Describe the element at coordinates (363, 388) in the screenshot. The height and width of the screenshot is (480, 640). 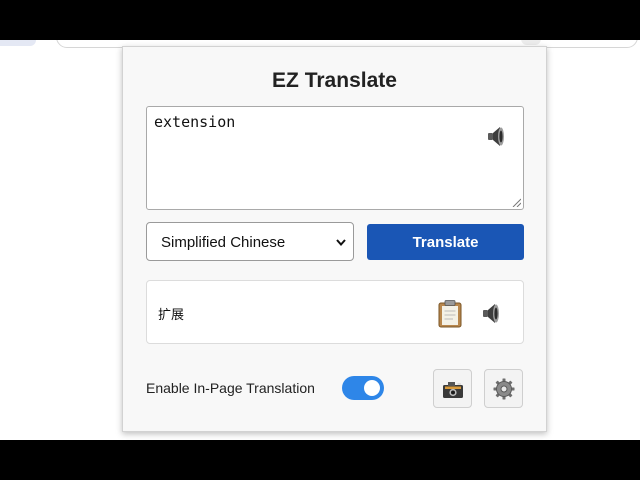
I see `in-page-translation-toggle` at that location.